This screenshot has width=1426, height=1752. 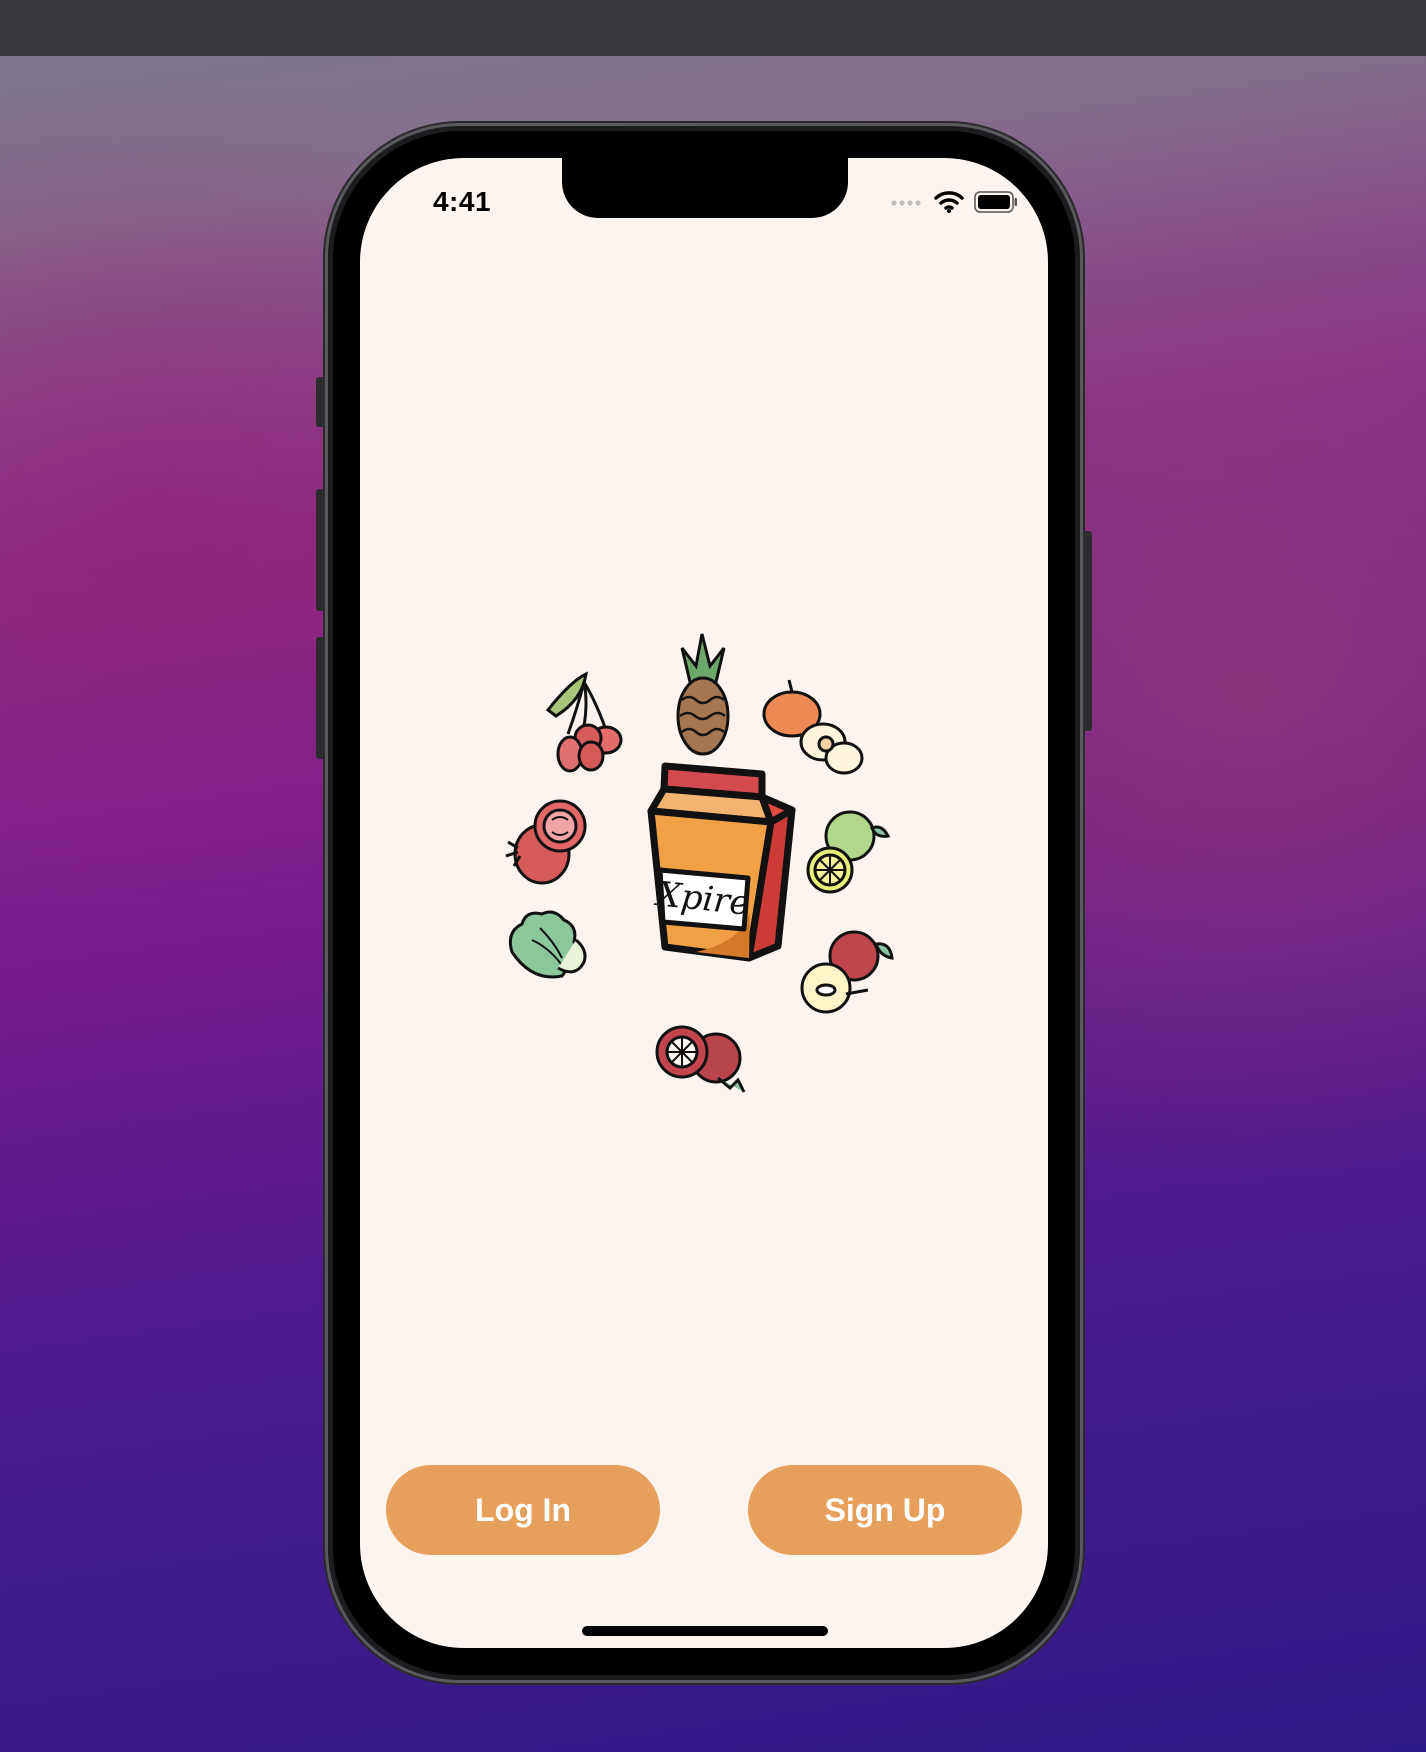 What do you see at coordinates (703, 694) in the screenshot?
I see `pineapple-icon` at bounding box center [703, 694].